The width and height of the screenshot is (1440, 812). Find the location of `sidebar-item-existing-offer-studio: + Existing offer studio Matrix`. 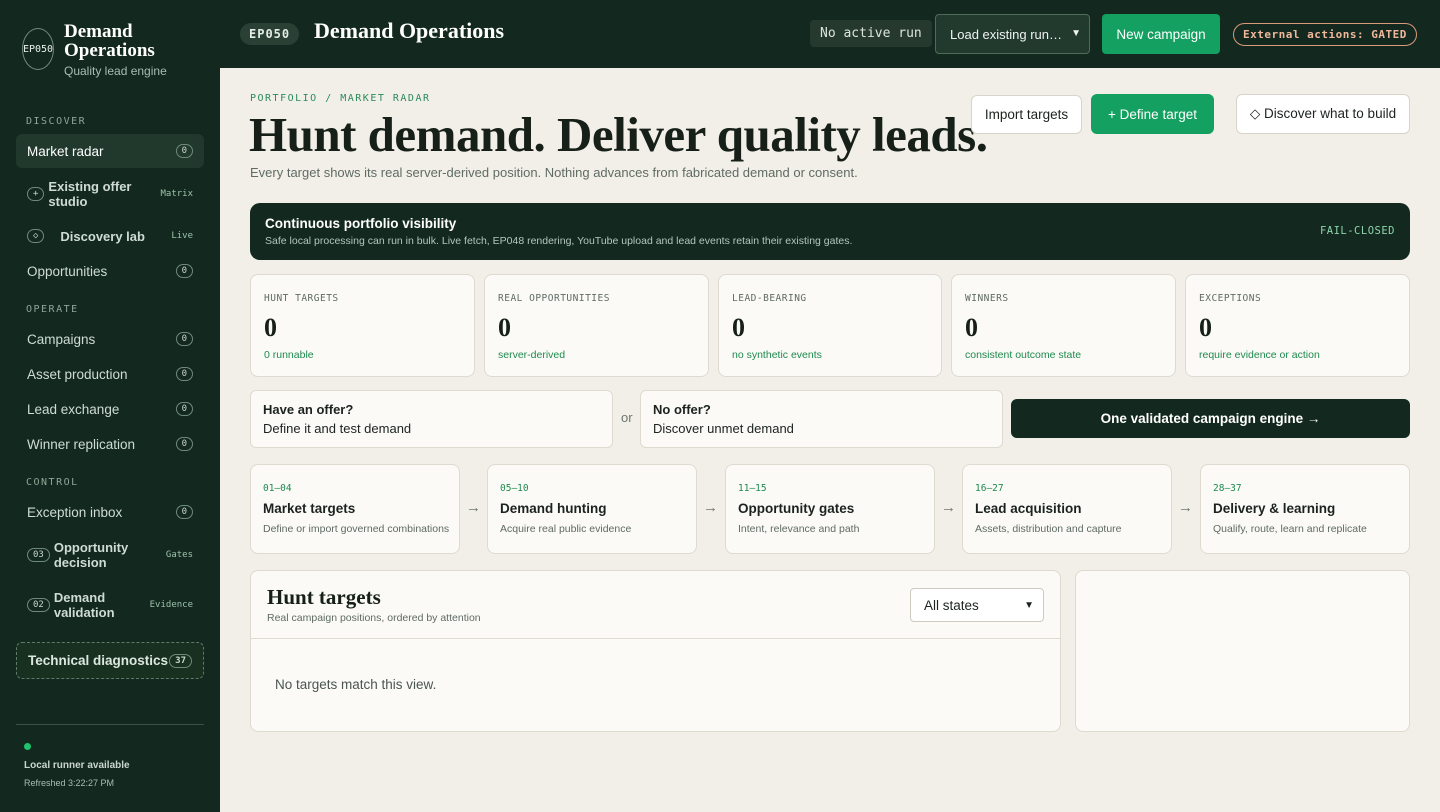

sidebar-item-existing-offer-studio: + Existing offer studio Matrix is located at coordinates (110, 194).